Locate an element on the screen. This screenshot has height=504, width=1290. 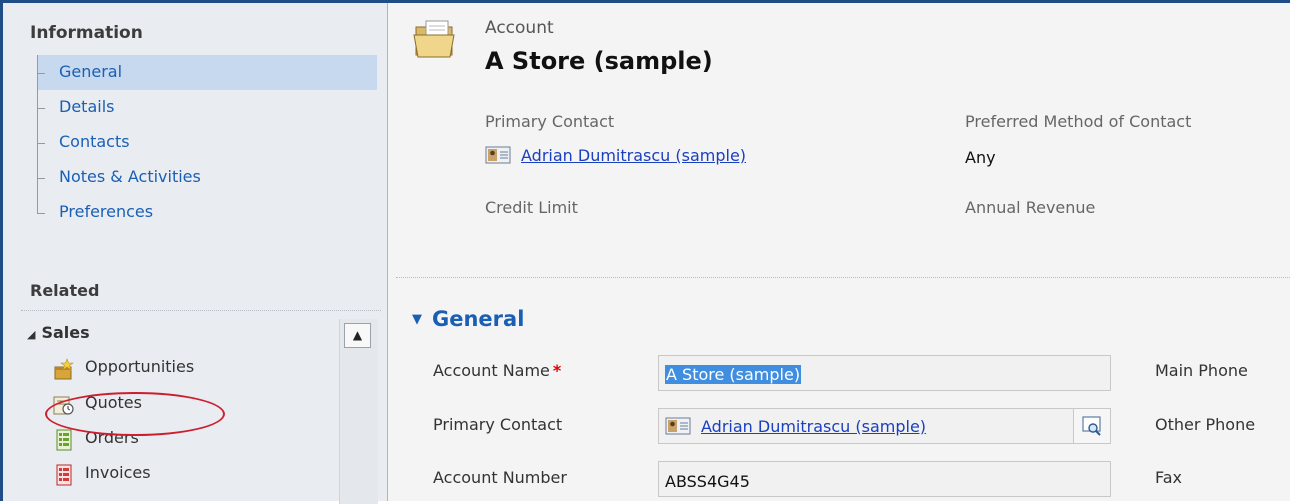
entity-type-label: Account is located at coordinates (519, 28).